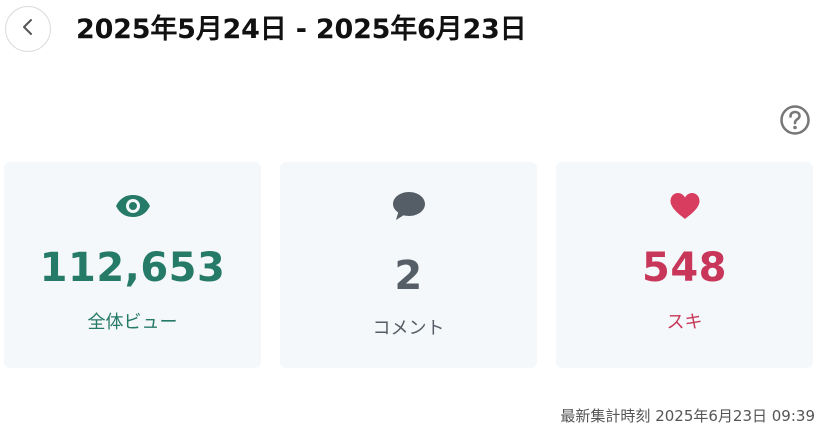 The width and height of the screenshot is (834, 433). I want to click on back-button, so click(28, 29).